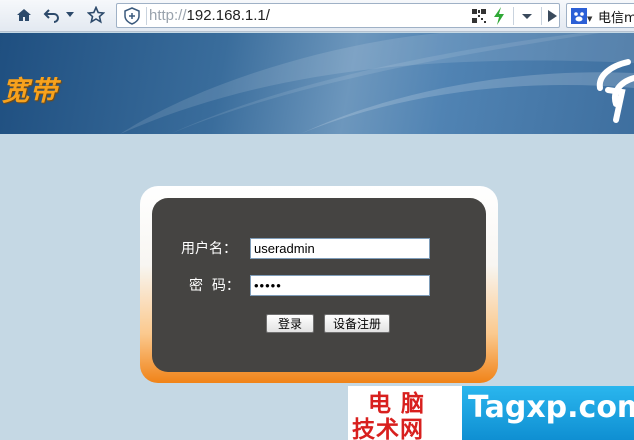 The height and width of the screenshot is (440, 634). I want to click on username-label: 用户名：, so click(209, 249).